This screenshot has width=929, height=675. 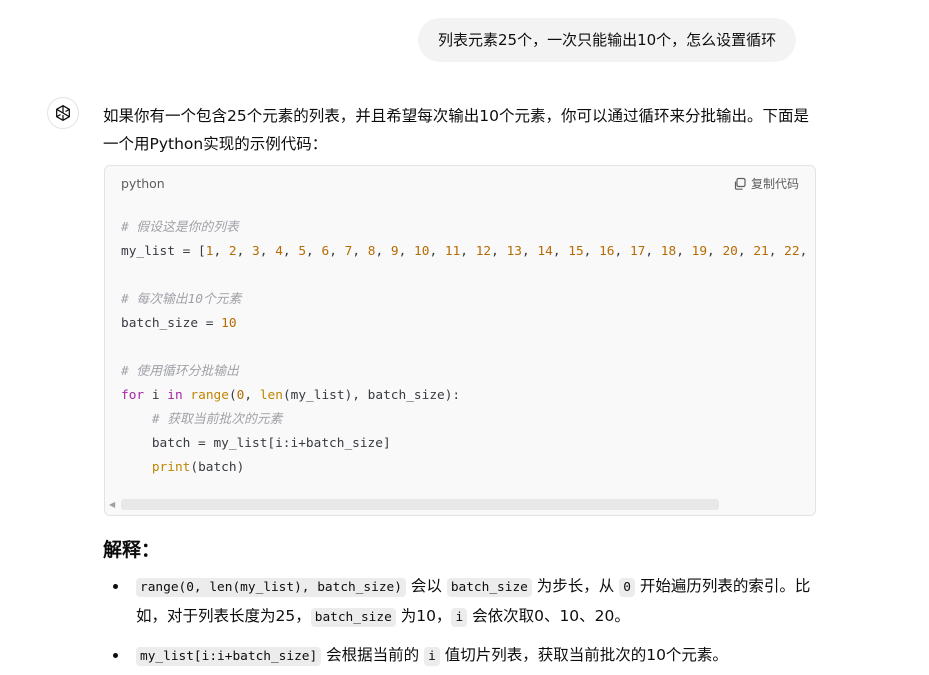 I want to click on code-identifier: my_list, so click(x=148, y=251).